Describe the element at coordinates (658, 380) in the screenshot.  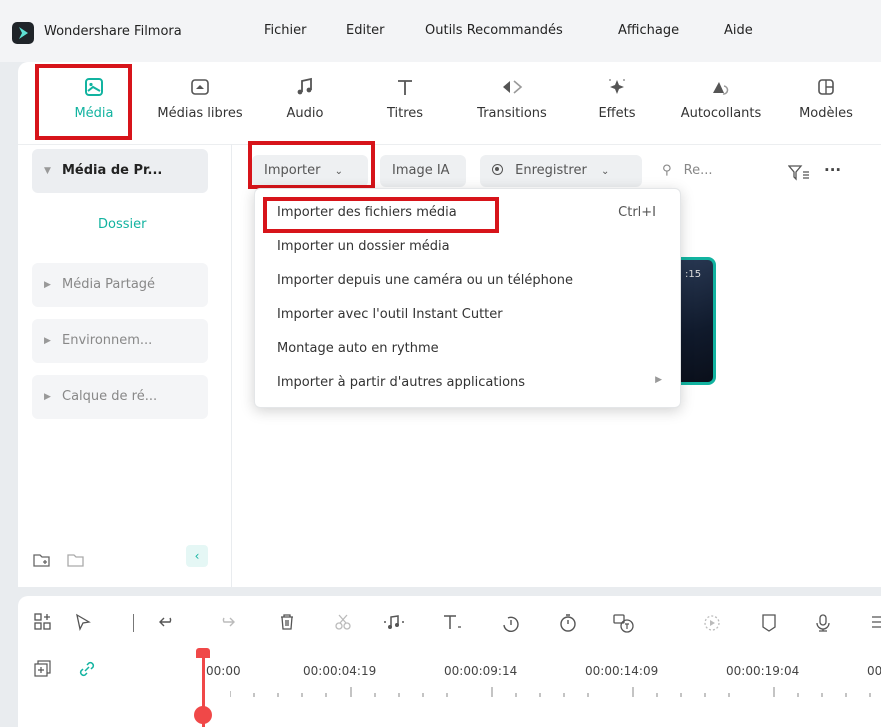
I see `submenu-arrow-icon: ▶` at that location.